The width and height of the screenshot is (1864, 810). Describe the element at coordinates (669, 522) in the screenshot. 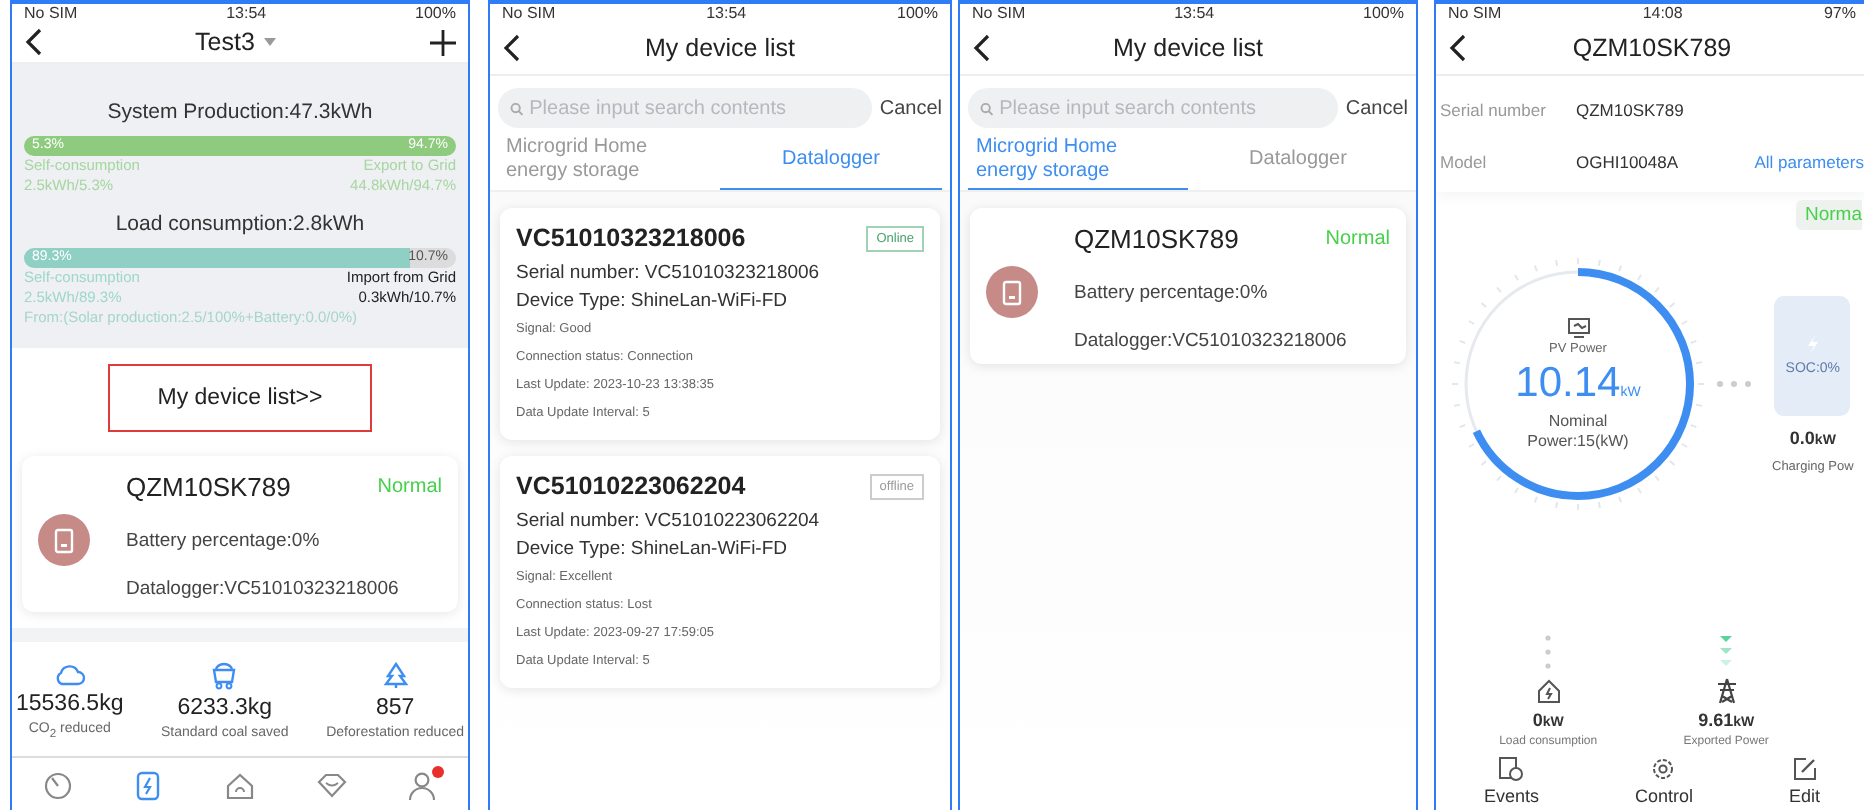

I see `serial-number: Serial number: VC51010223062204` at that location.